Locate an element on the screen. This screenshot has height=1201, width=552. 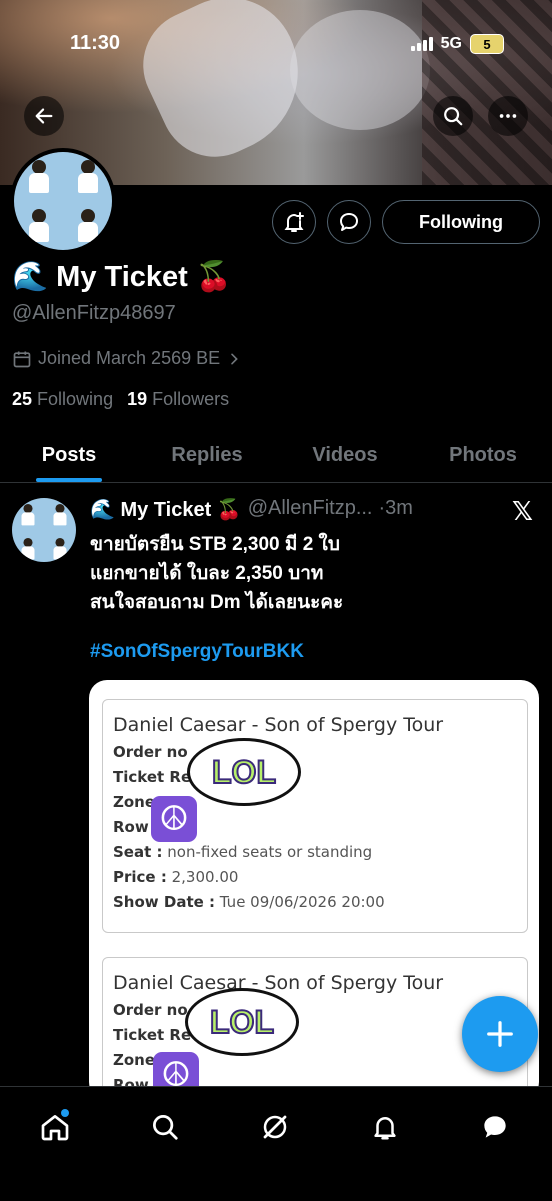
post-header: 🌊 My Ticket 🍒 @AllenFitzp... ·3m is located at coordinates (251, 509).